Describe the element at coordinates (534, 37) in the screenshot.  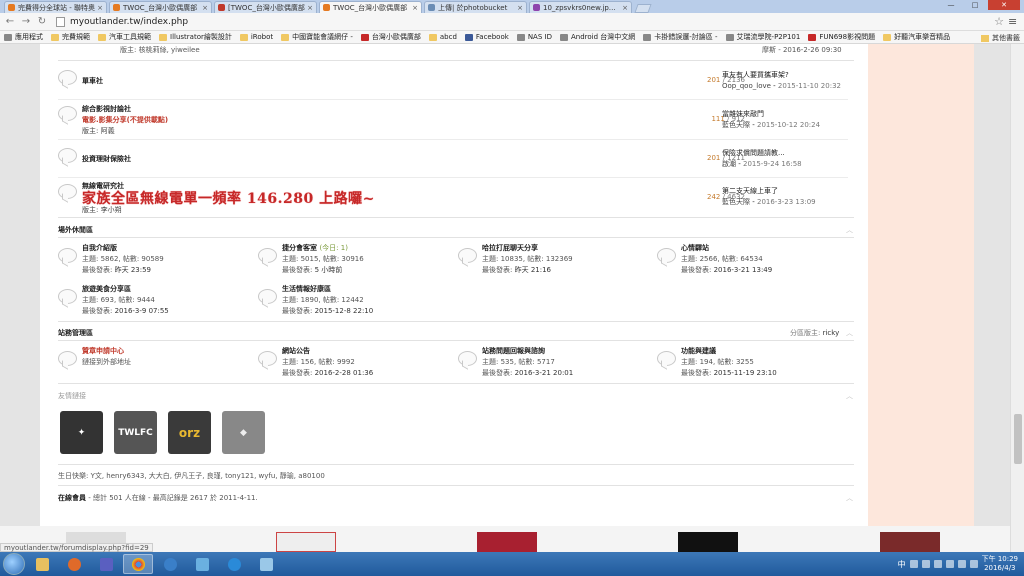
I see `bookmark-item: NAS ID` at that location.